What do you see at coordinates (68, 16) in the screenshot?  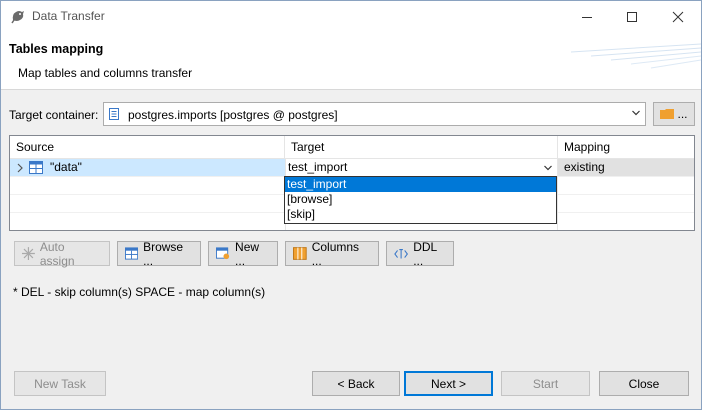 I see `window-title: Data Transfer` at bounding box center [68, 16].